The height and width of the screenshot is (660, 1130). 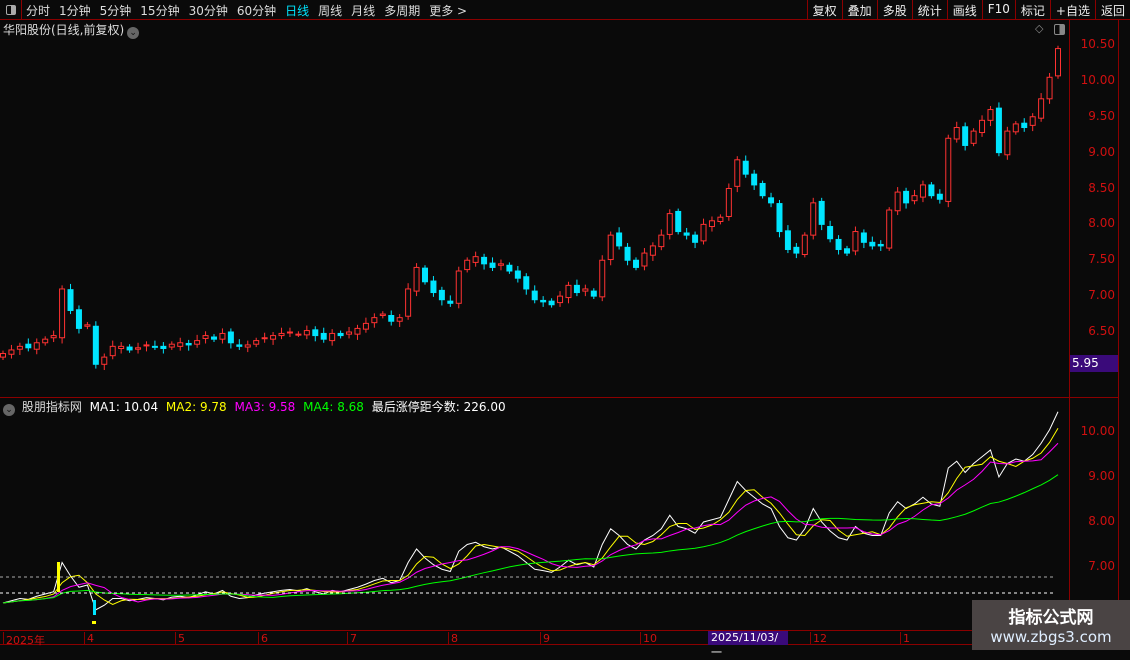 I want to click on current-price-label: 5.95, so click(x=1094, y=363).